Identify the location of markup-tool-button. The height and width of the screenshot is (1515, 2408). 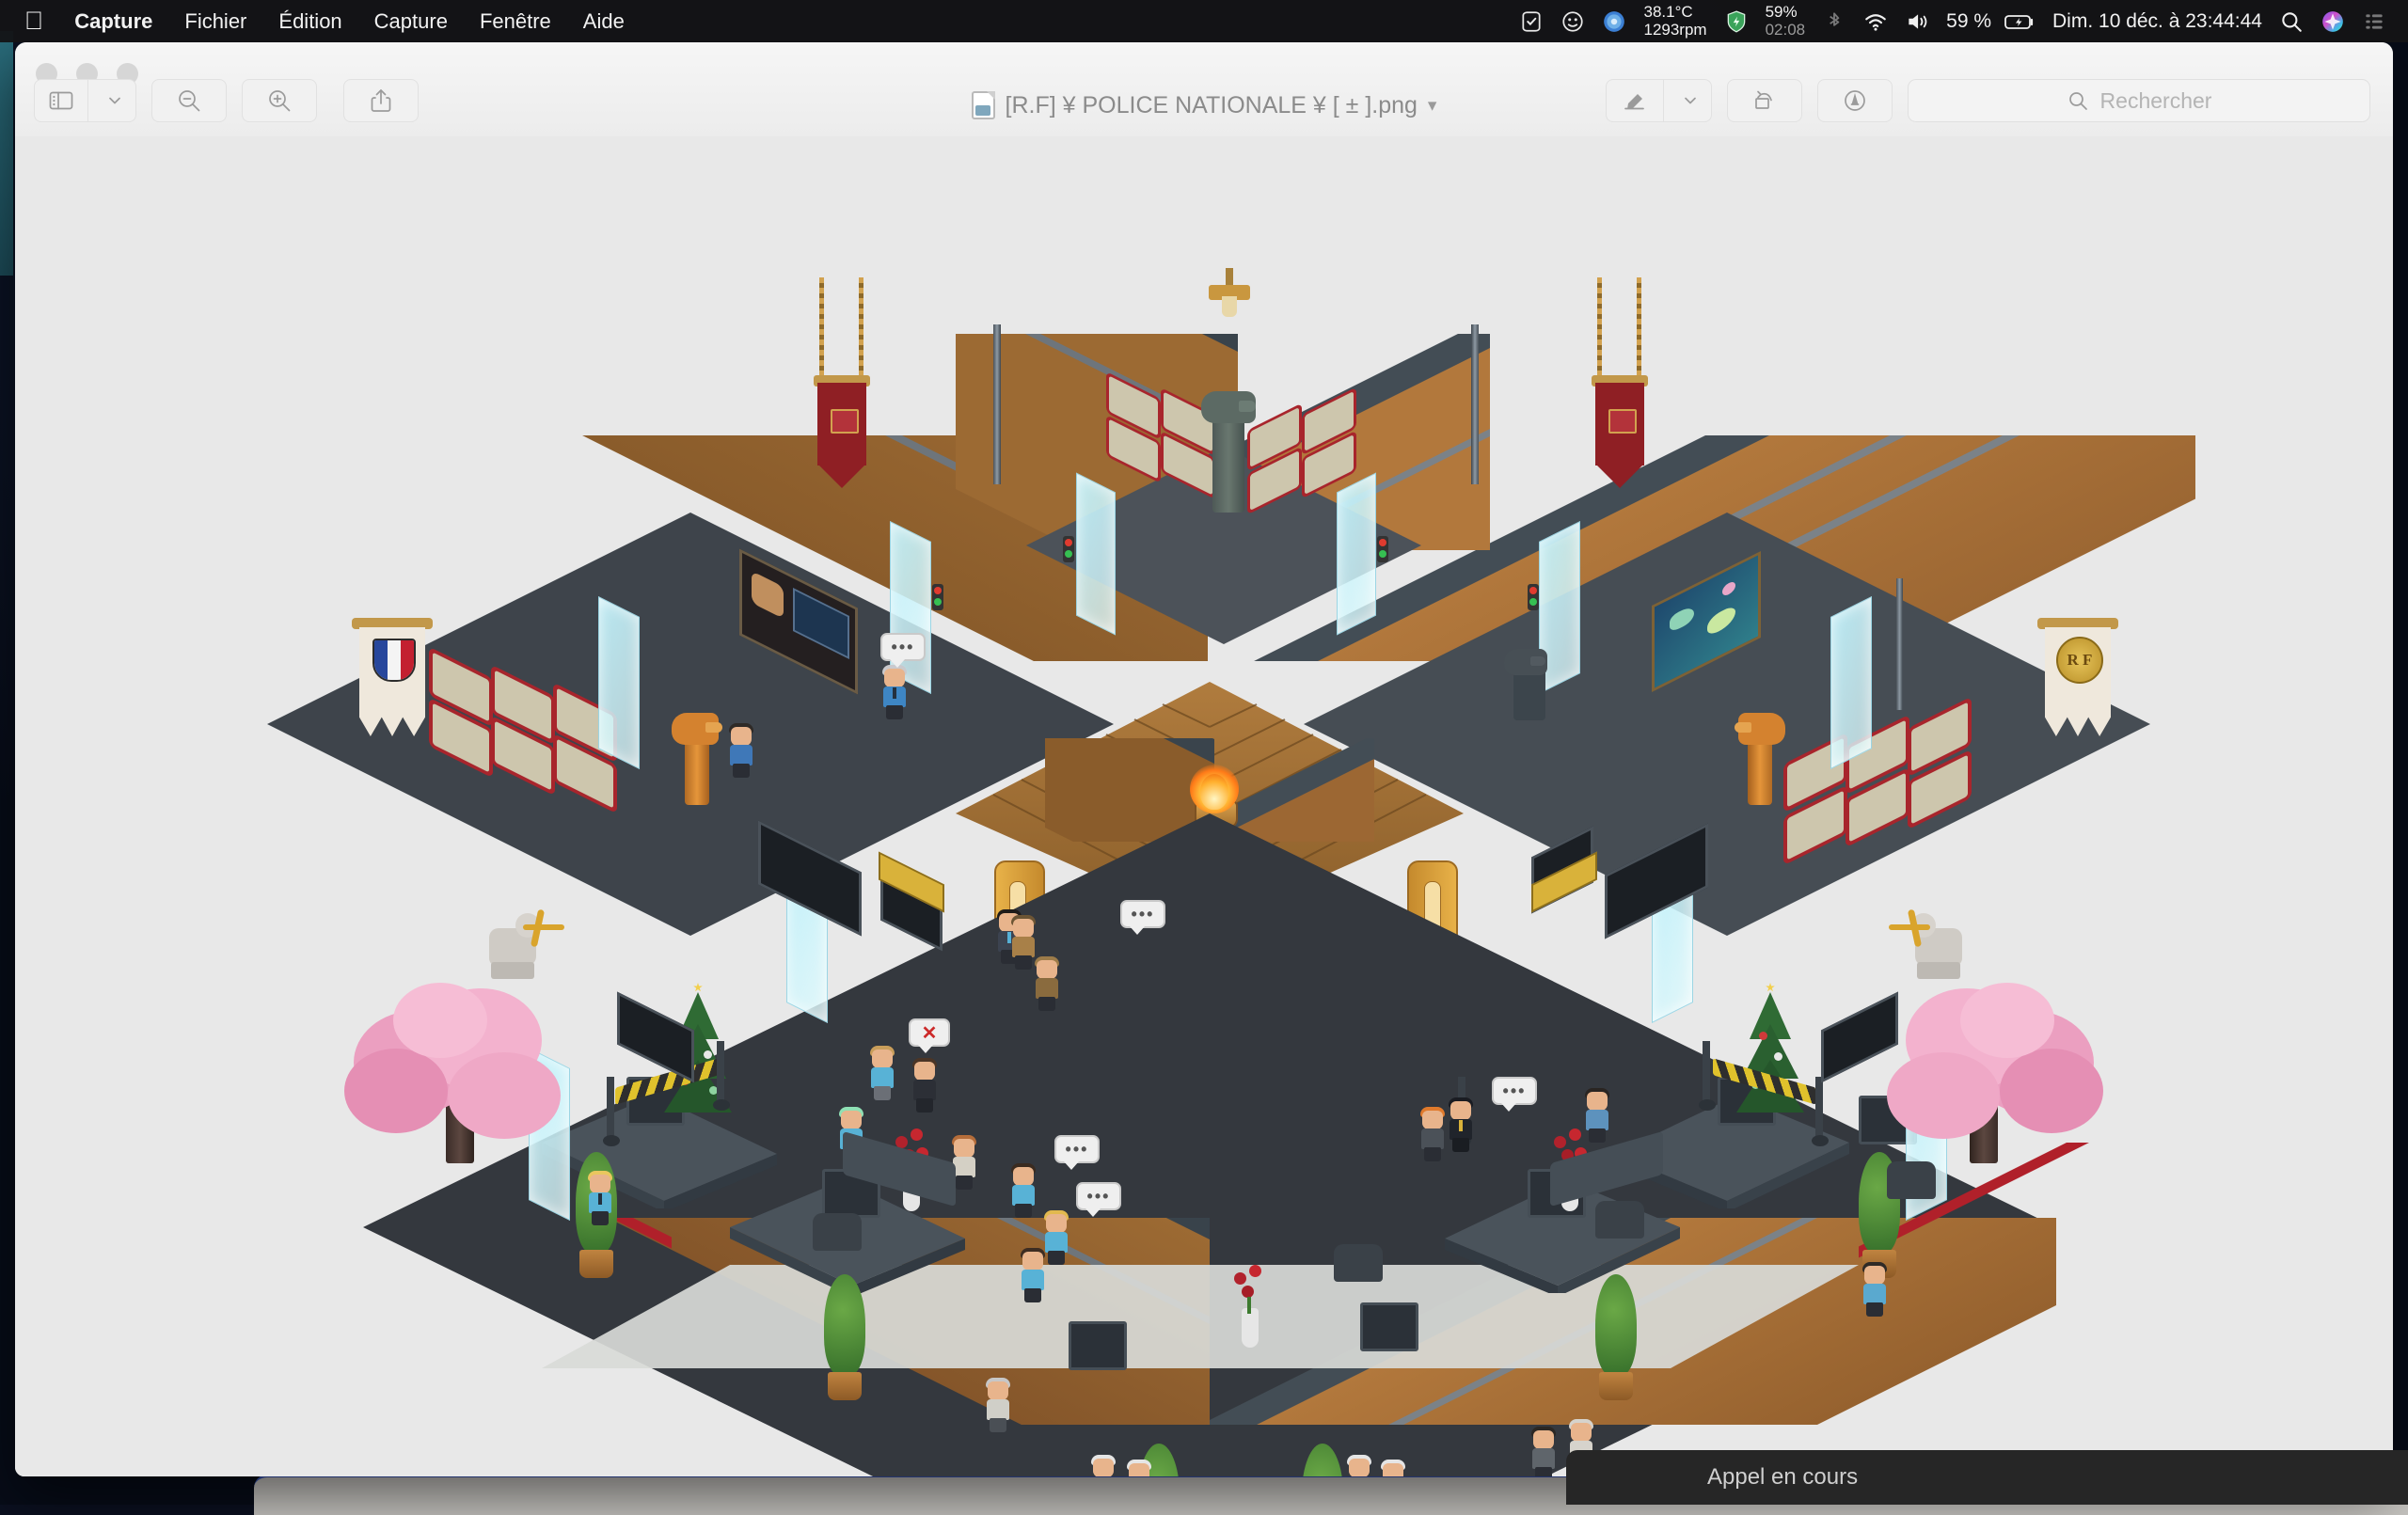
(1659, 100).